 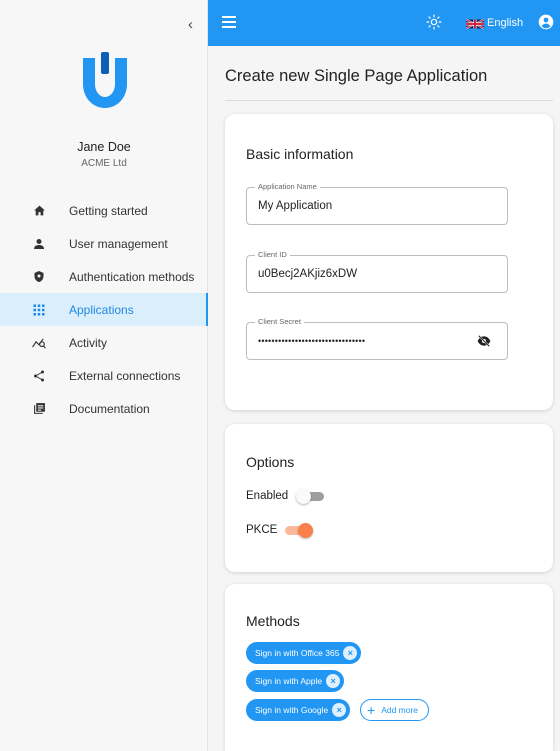 I want to click on theme-toggle-sun-icon, so click(x=434, y=22).